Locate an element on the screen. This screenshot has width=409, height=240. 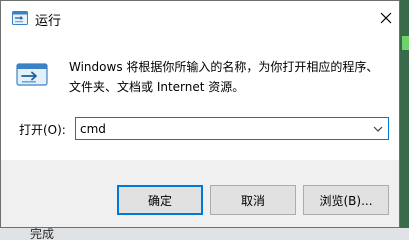
background-green-indicator is located at coordinates (405, 43).